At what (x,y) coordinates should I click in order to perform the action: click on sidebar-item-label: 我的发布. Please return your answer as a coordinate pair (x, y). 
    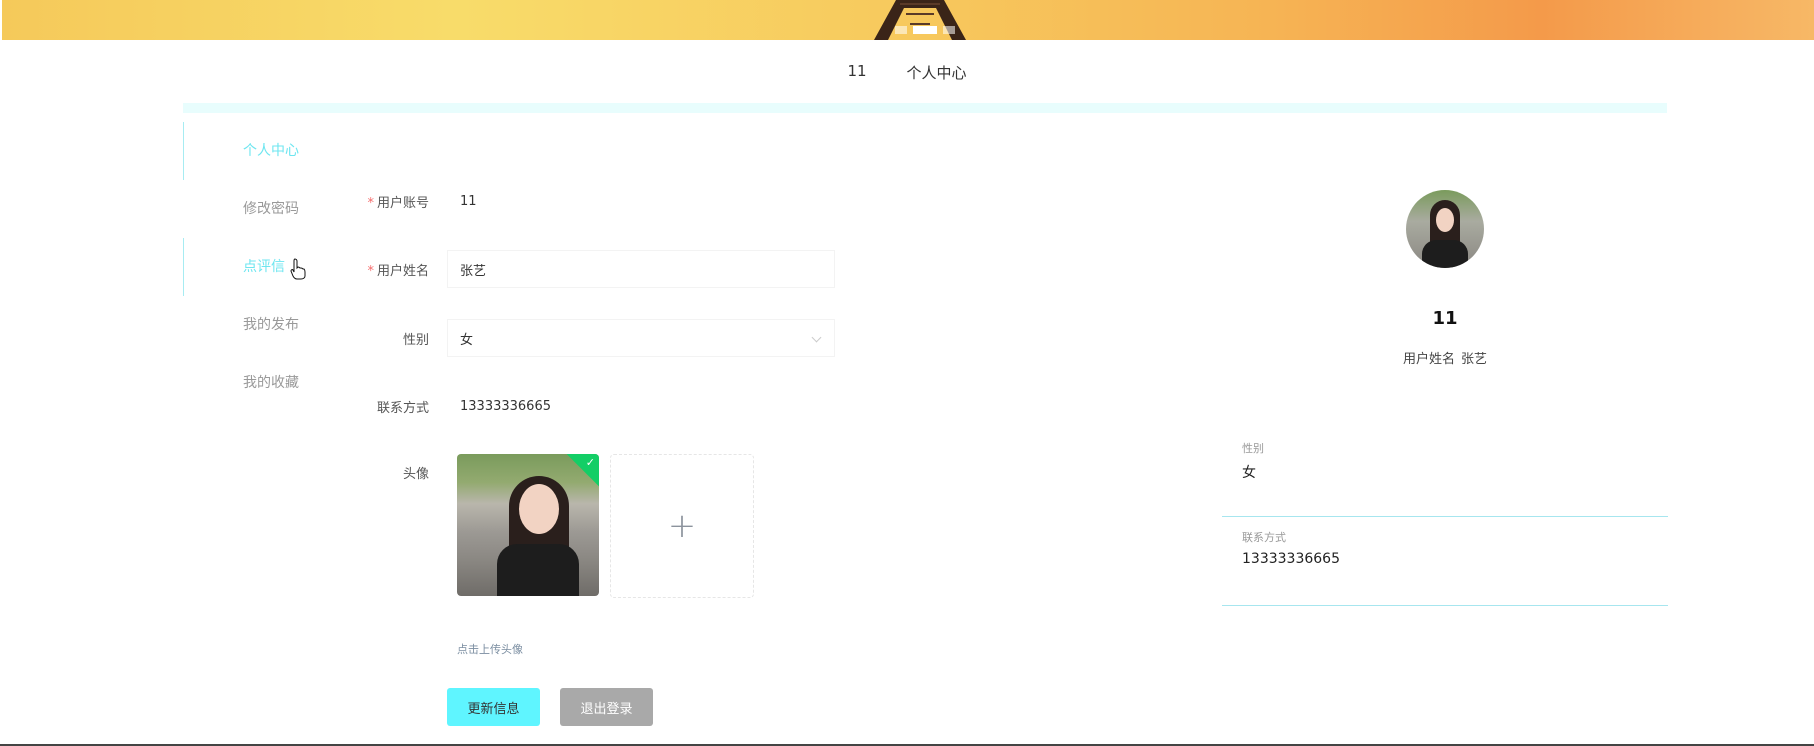
    Looking at the image, I should click on (271, 325).